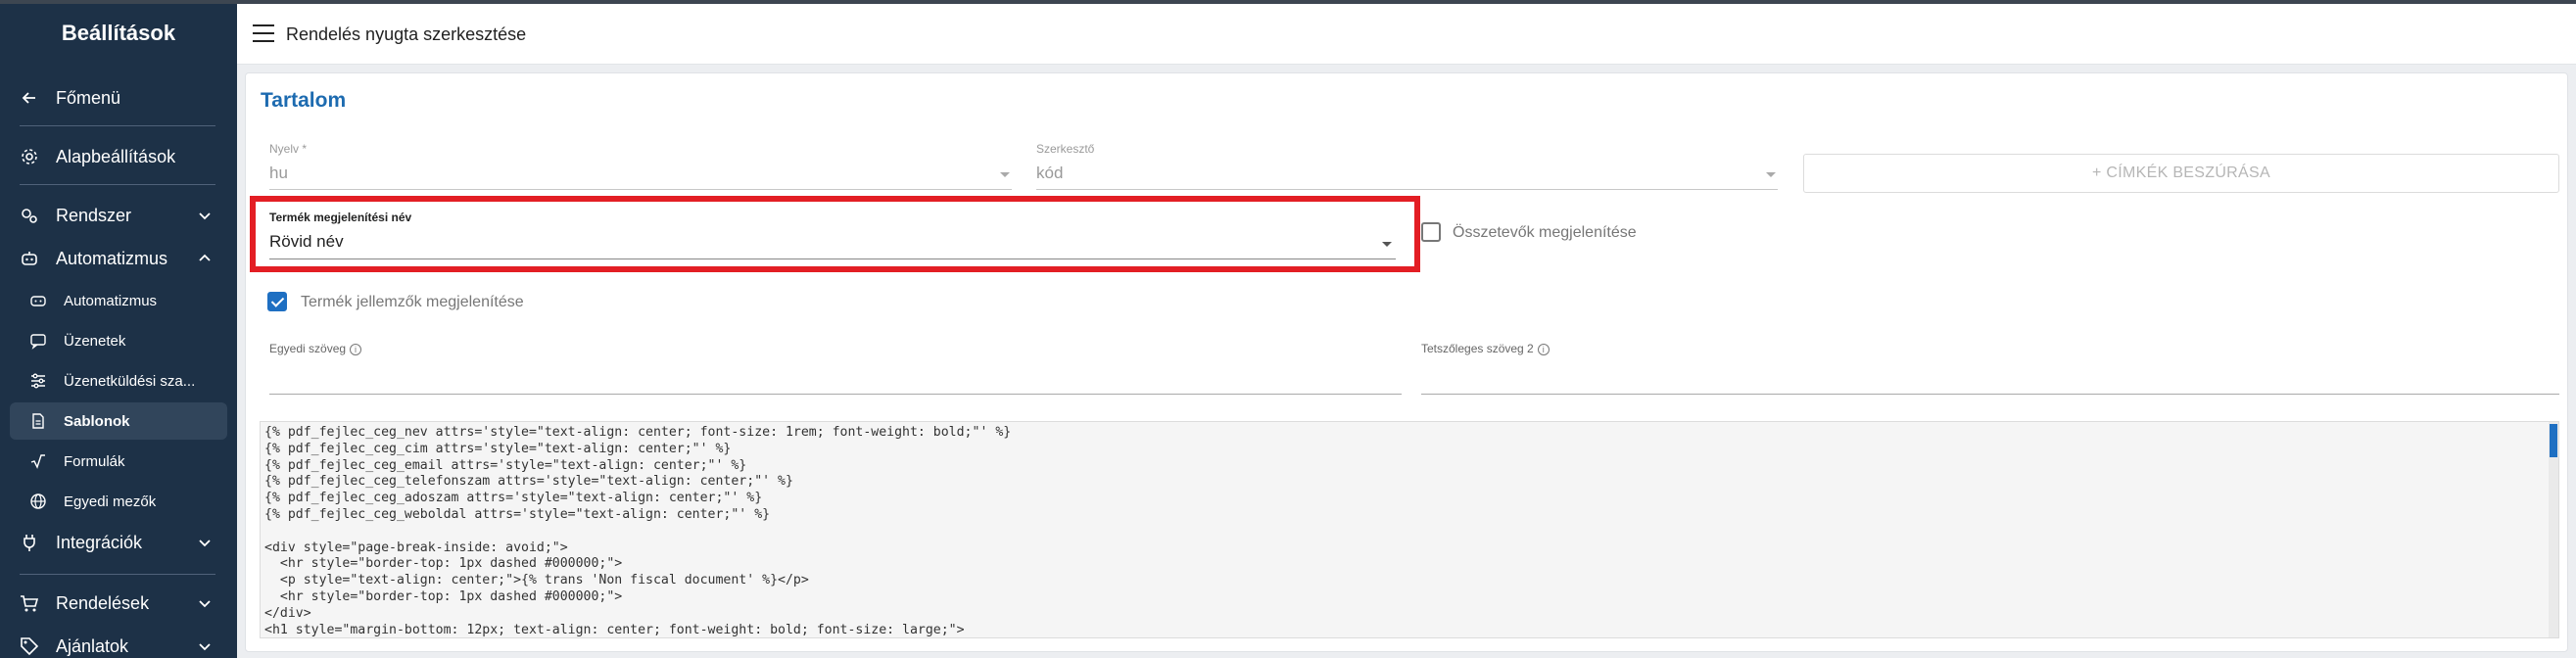 The image size is (2576, 658). What do you see at coordinates (38, 501) in the screenshot?
I see `globe-icon` at bounding box center [38, 501].